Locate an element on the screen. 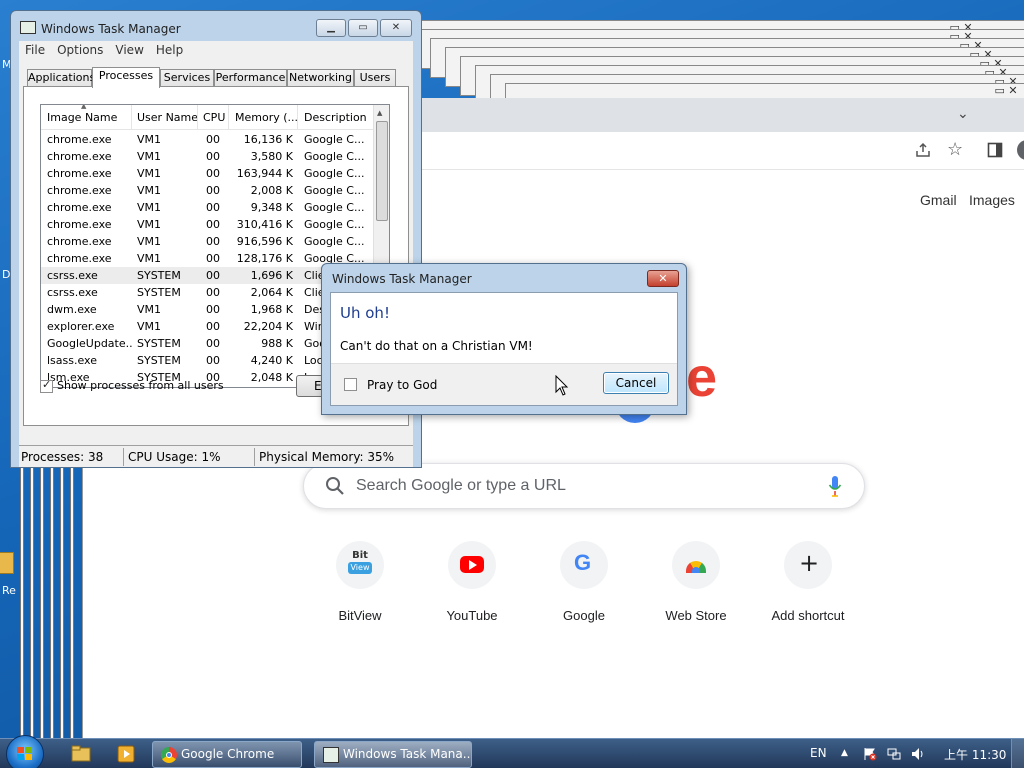 This screenshot has width=1024, height=768. shortcut-bitview: Bit View BitView is located at coordinates (360, 582).